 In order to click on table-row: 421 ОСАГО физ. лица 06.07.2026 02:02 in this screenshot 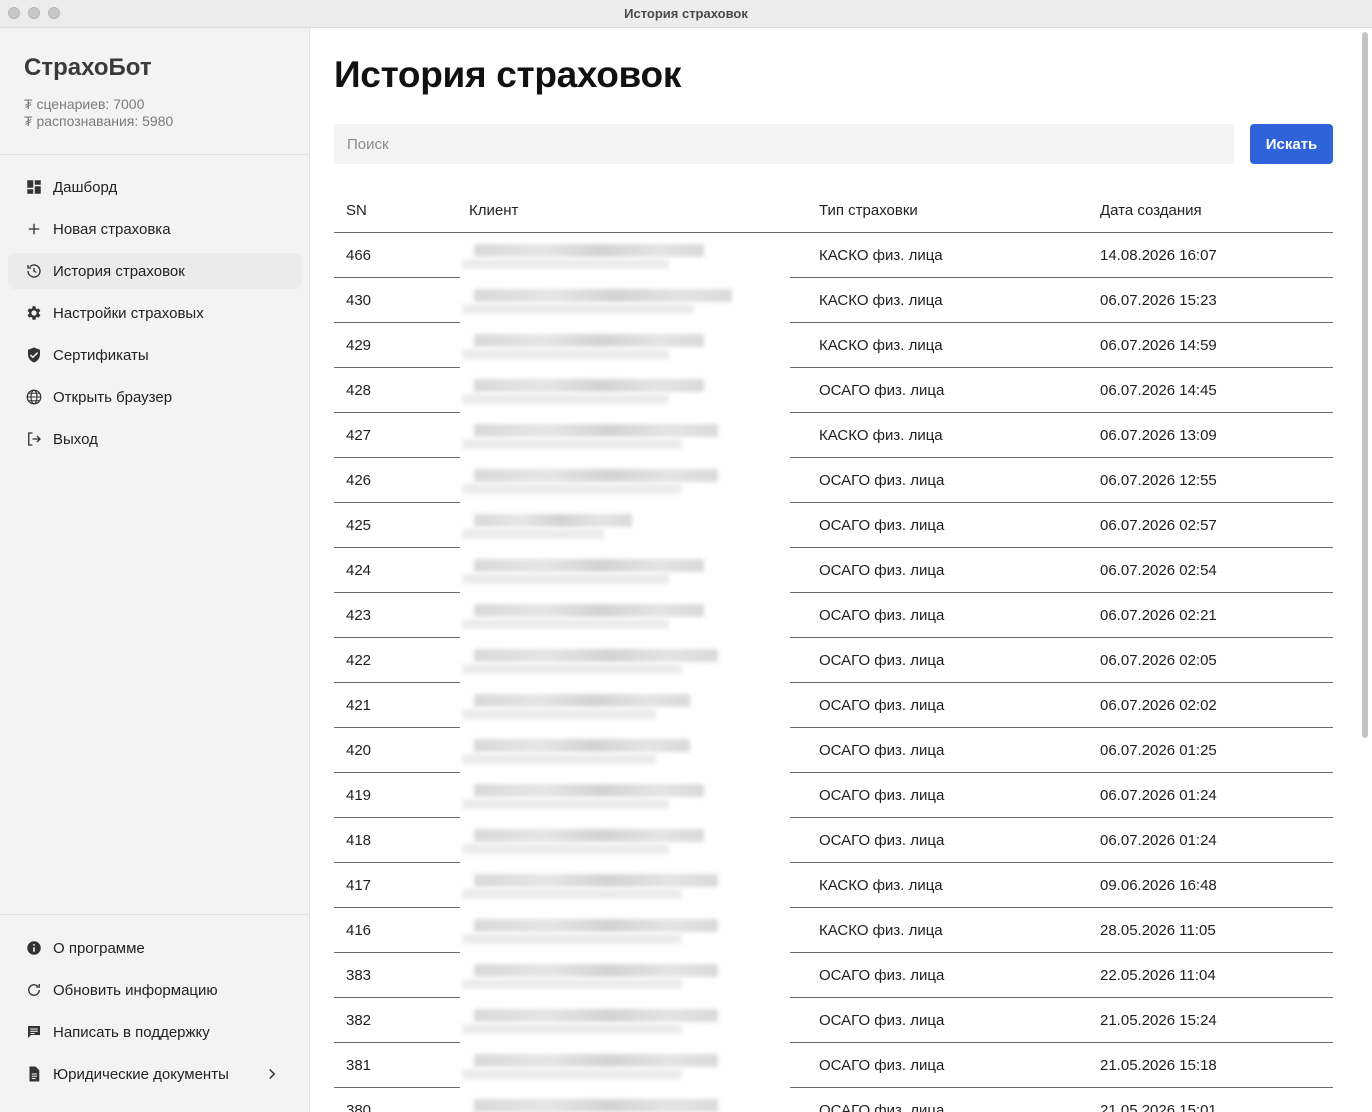, I will do `click(833, 705)`.